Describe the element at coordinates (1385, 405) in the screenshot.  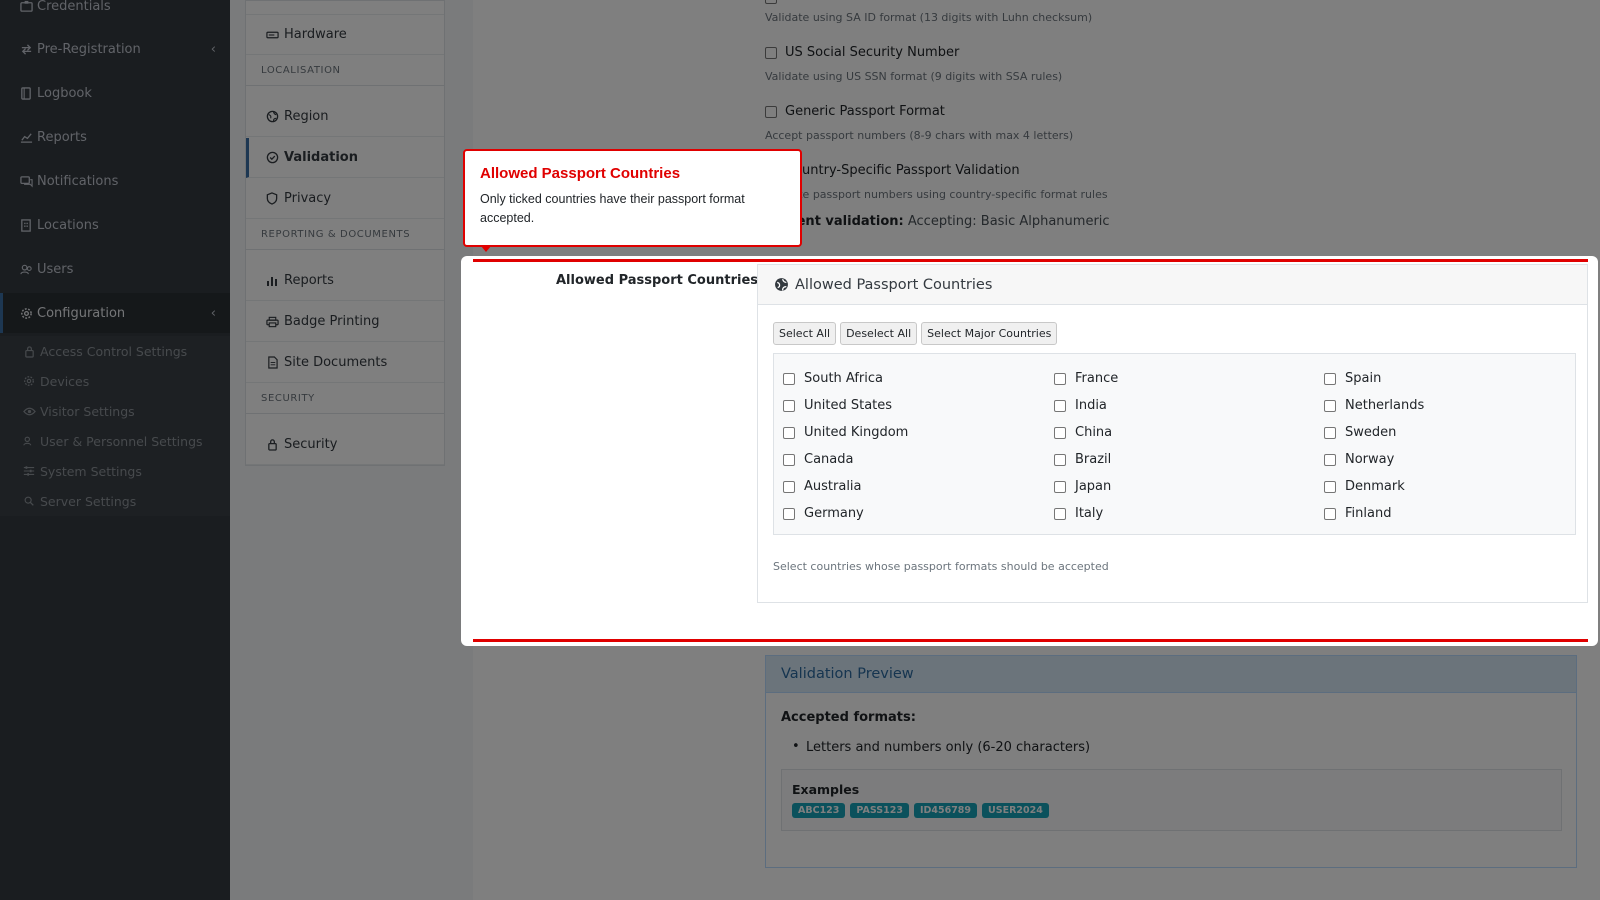
I see `country-label: Netherlands` at that location.